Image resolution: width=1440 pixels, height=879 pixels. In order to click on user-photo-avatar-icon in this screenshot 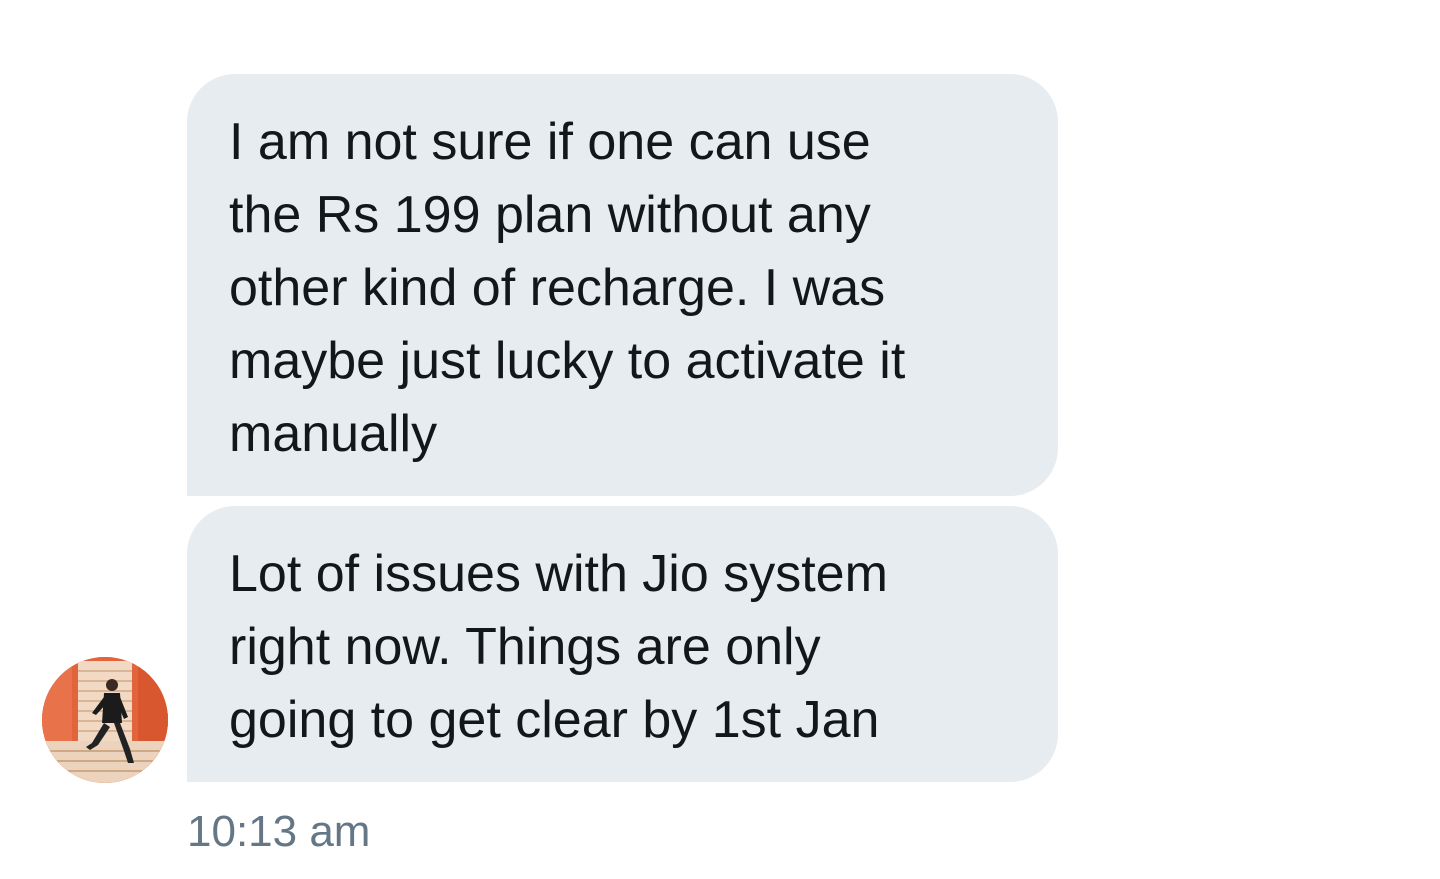, I will do `click(105, 720)`.